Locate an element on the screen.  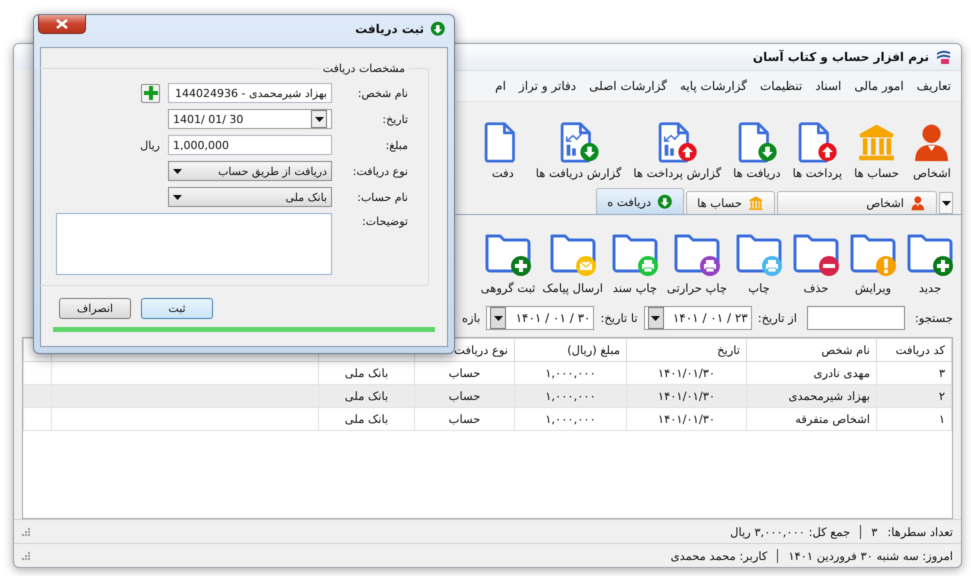
field-label: نام حساب: is located at coordinates (382, 197).